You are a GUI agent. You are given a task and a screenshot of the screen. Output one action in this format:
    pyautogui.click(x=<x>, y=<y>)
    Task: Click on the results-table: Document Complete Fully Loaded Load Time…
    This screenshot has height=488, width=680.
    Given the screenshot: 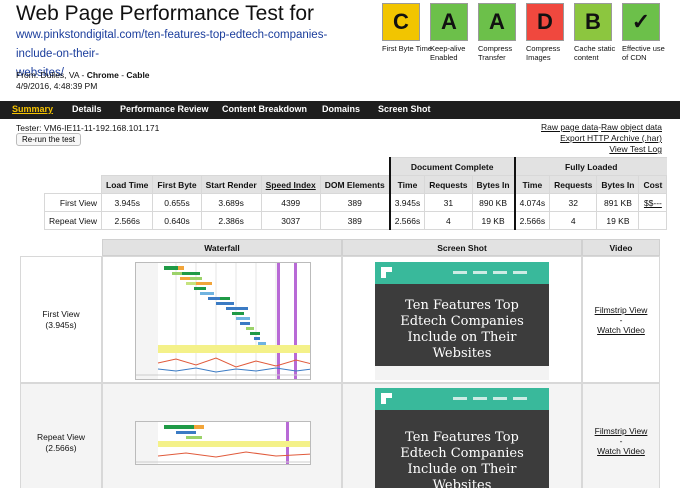 What is the action you would take?
    pyautogui.click(x=355, y=193)
    